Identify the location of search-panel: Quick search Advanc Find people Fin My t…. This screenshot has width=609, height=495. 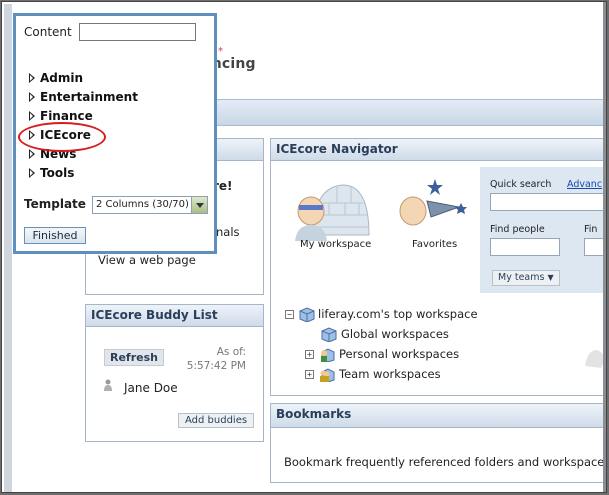
(543, 230).